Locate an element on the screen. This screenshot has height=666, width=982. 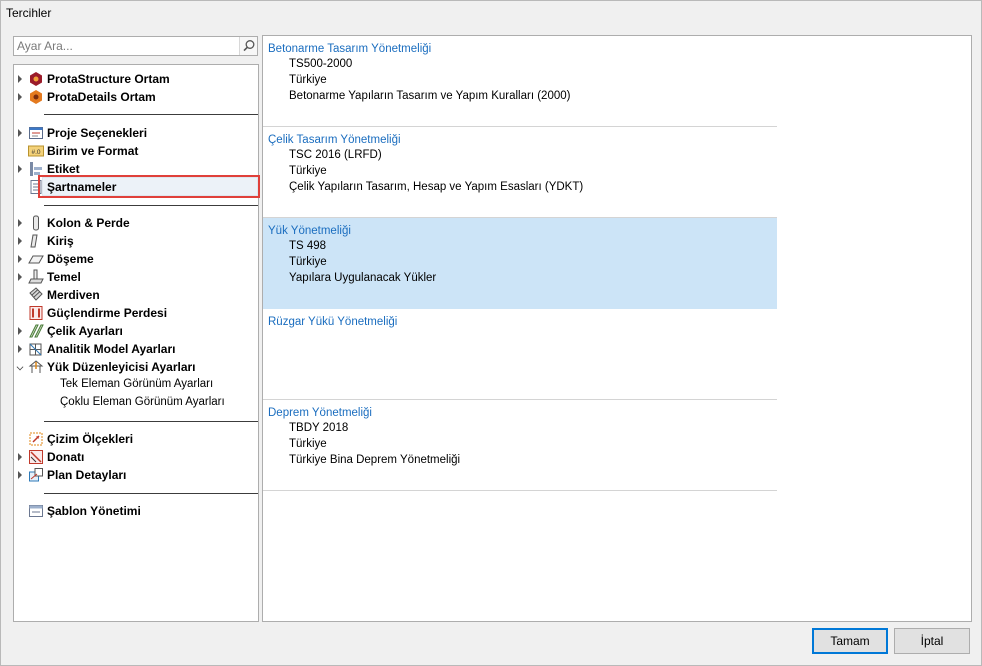
tree-item-analytic-model: Analitik Model Ayarları is located at coordinates (136, 349).